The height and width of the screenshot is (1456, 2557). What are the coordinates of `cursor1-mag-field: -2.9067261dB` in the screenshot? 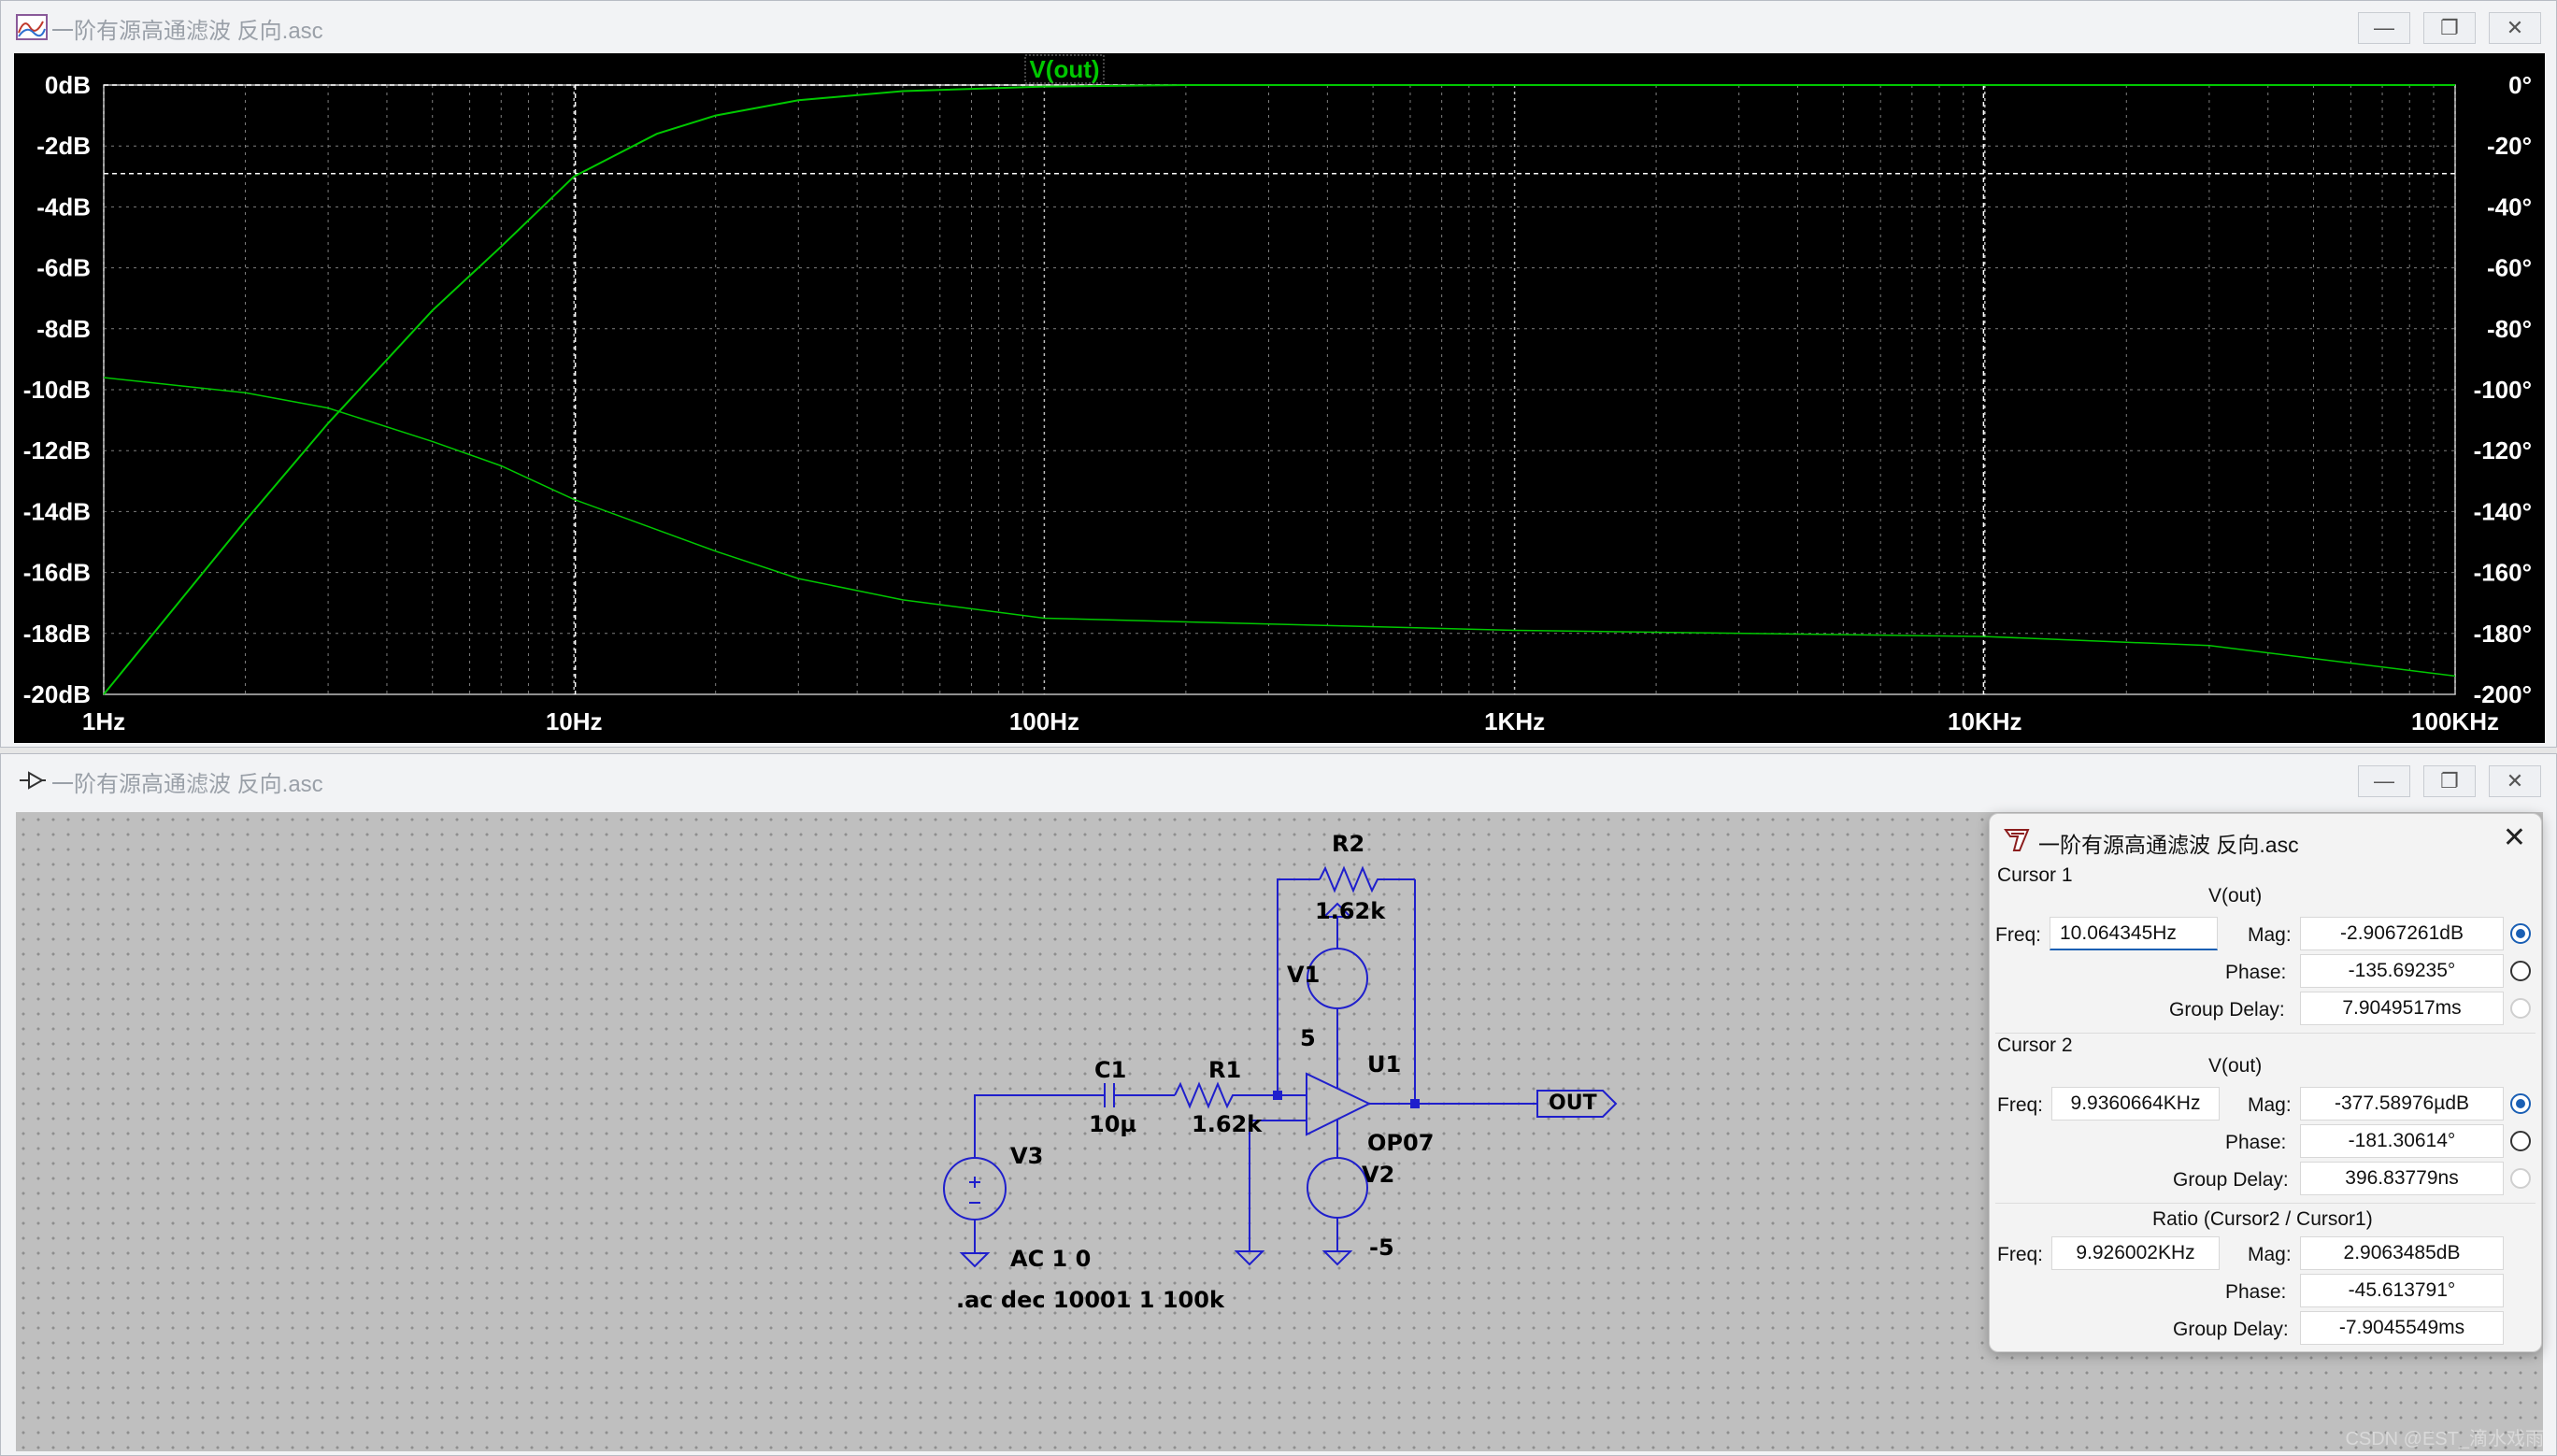 It's located at (2402, 933).